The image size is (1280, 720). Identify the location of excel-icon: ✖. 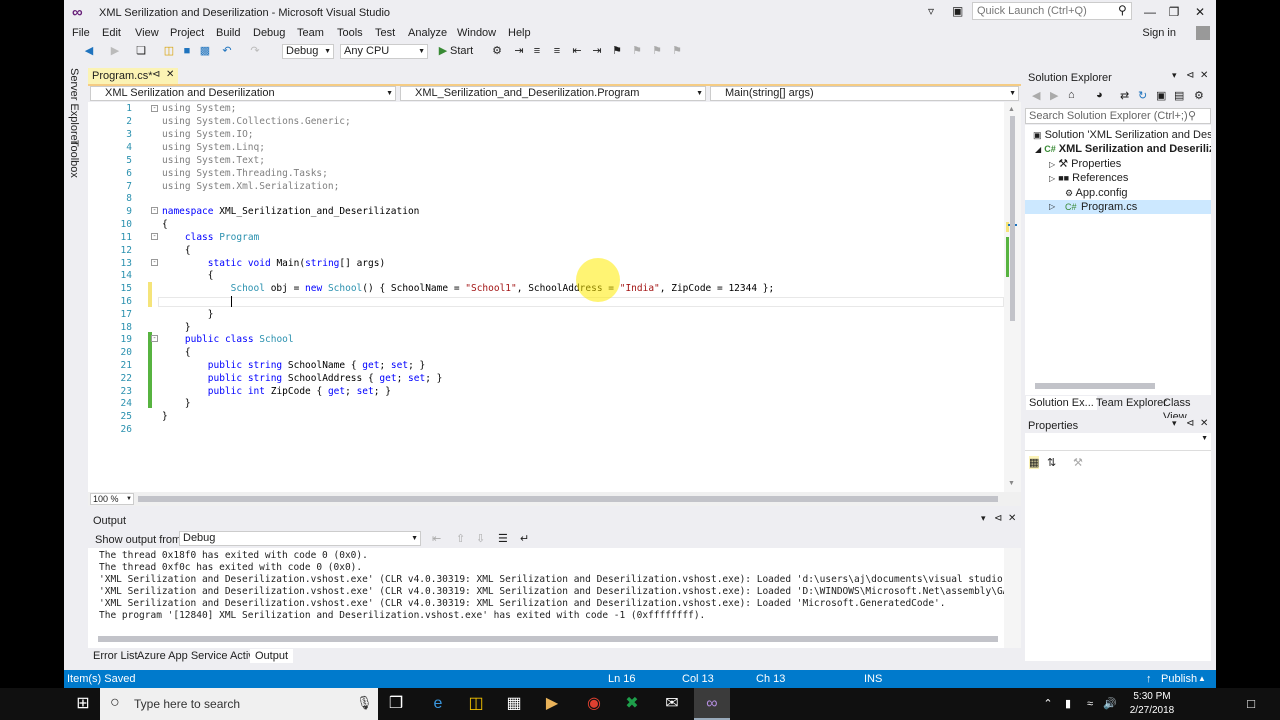
(632, 704).